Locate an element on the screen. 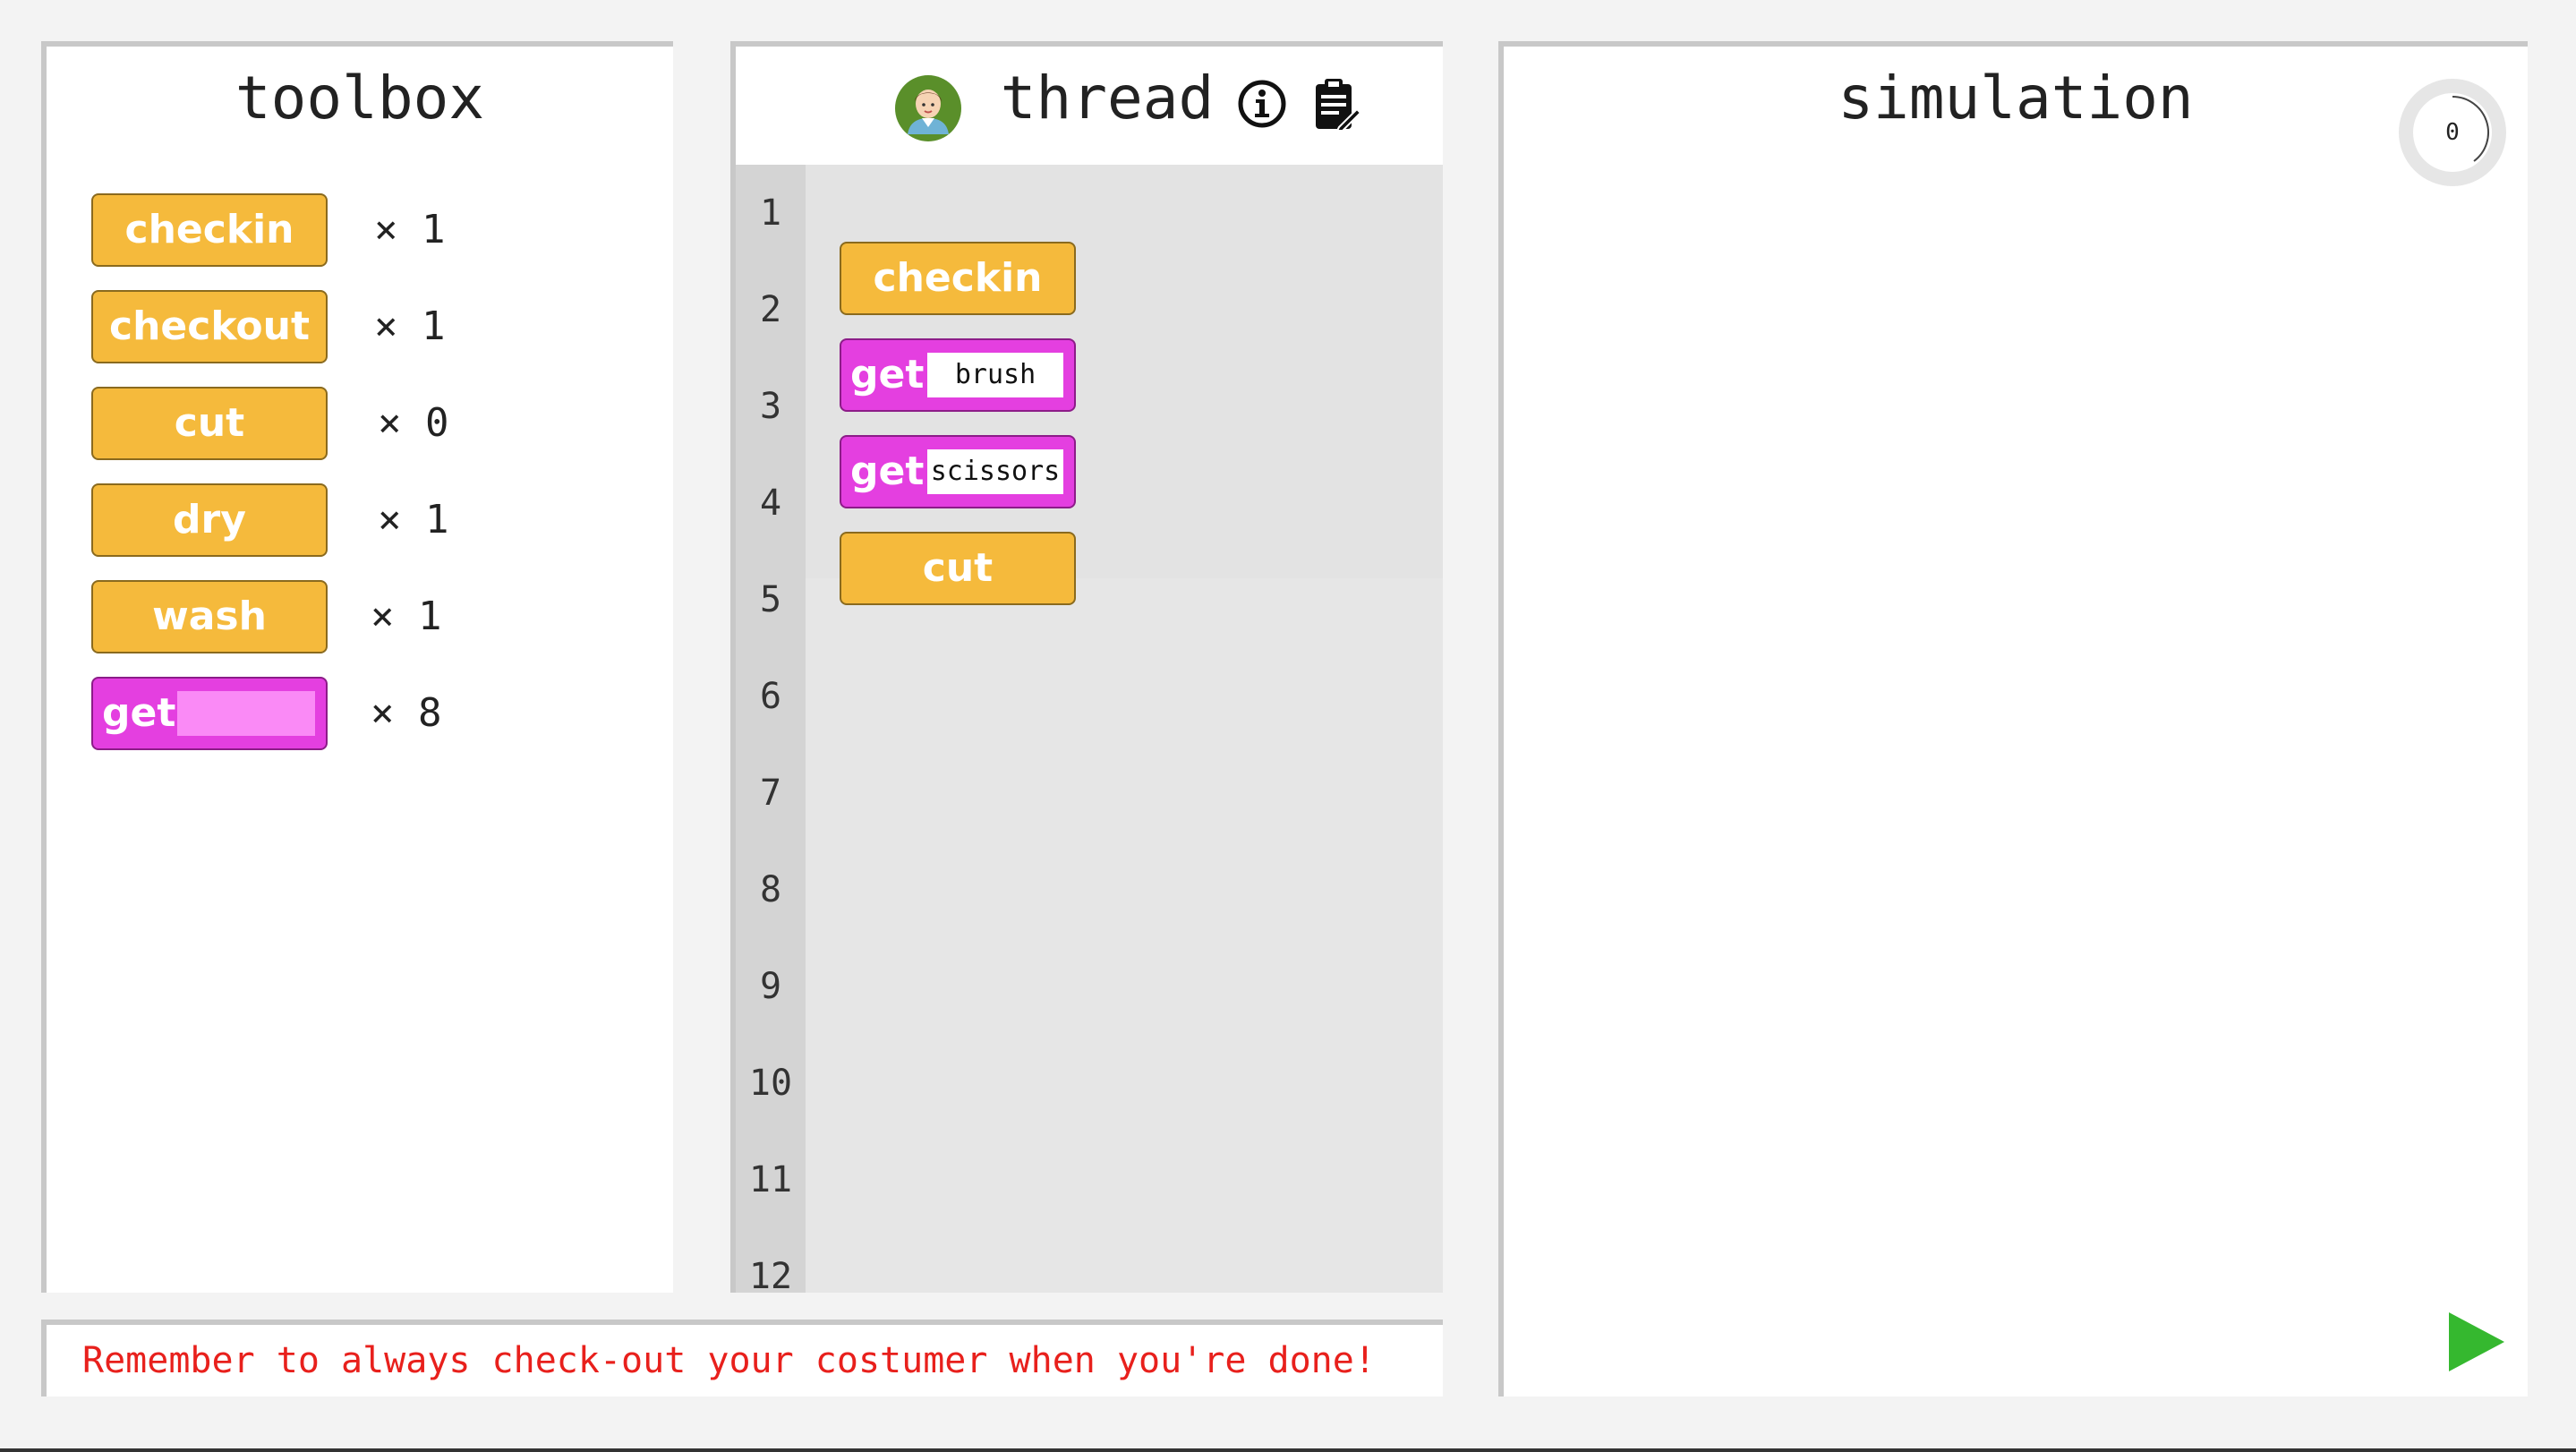 The image size is (2576, 1452). checkin-count: × 1 is located at coordinates (410, 229).